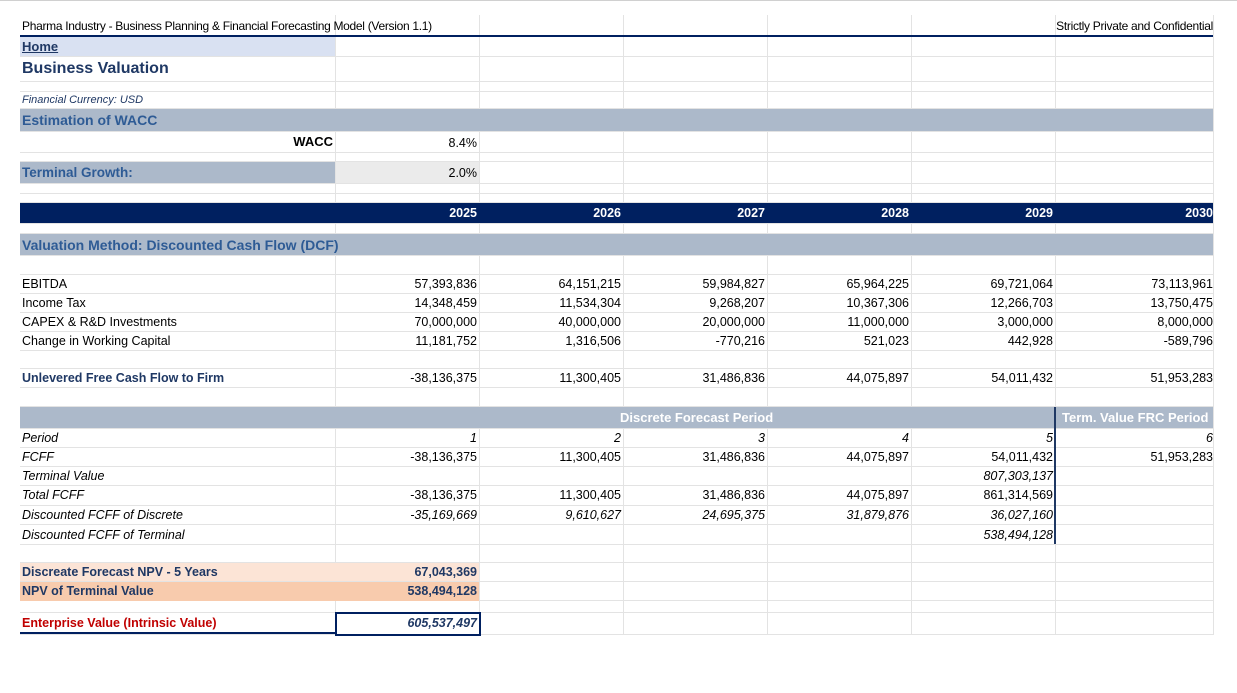 Image resolution: width=1237 pixels, height=693 pixels. What do you see at coordinates (90, 120) in the screenshot?
I see `wacc-section-heading: Estimation of WACC` at bounding box center [90, 120].